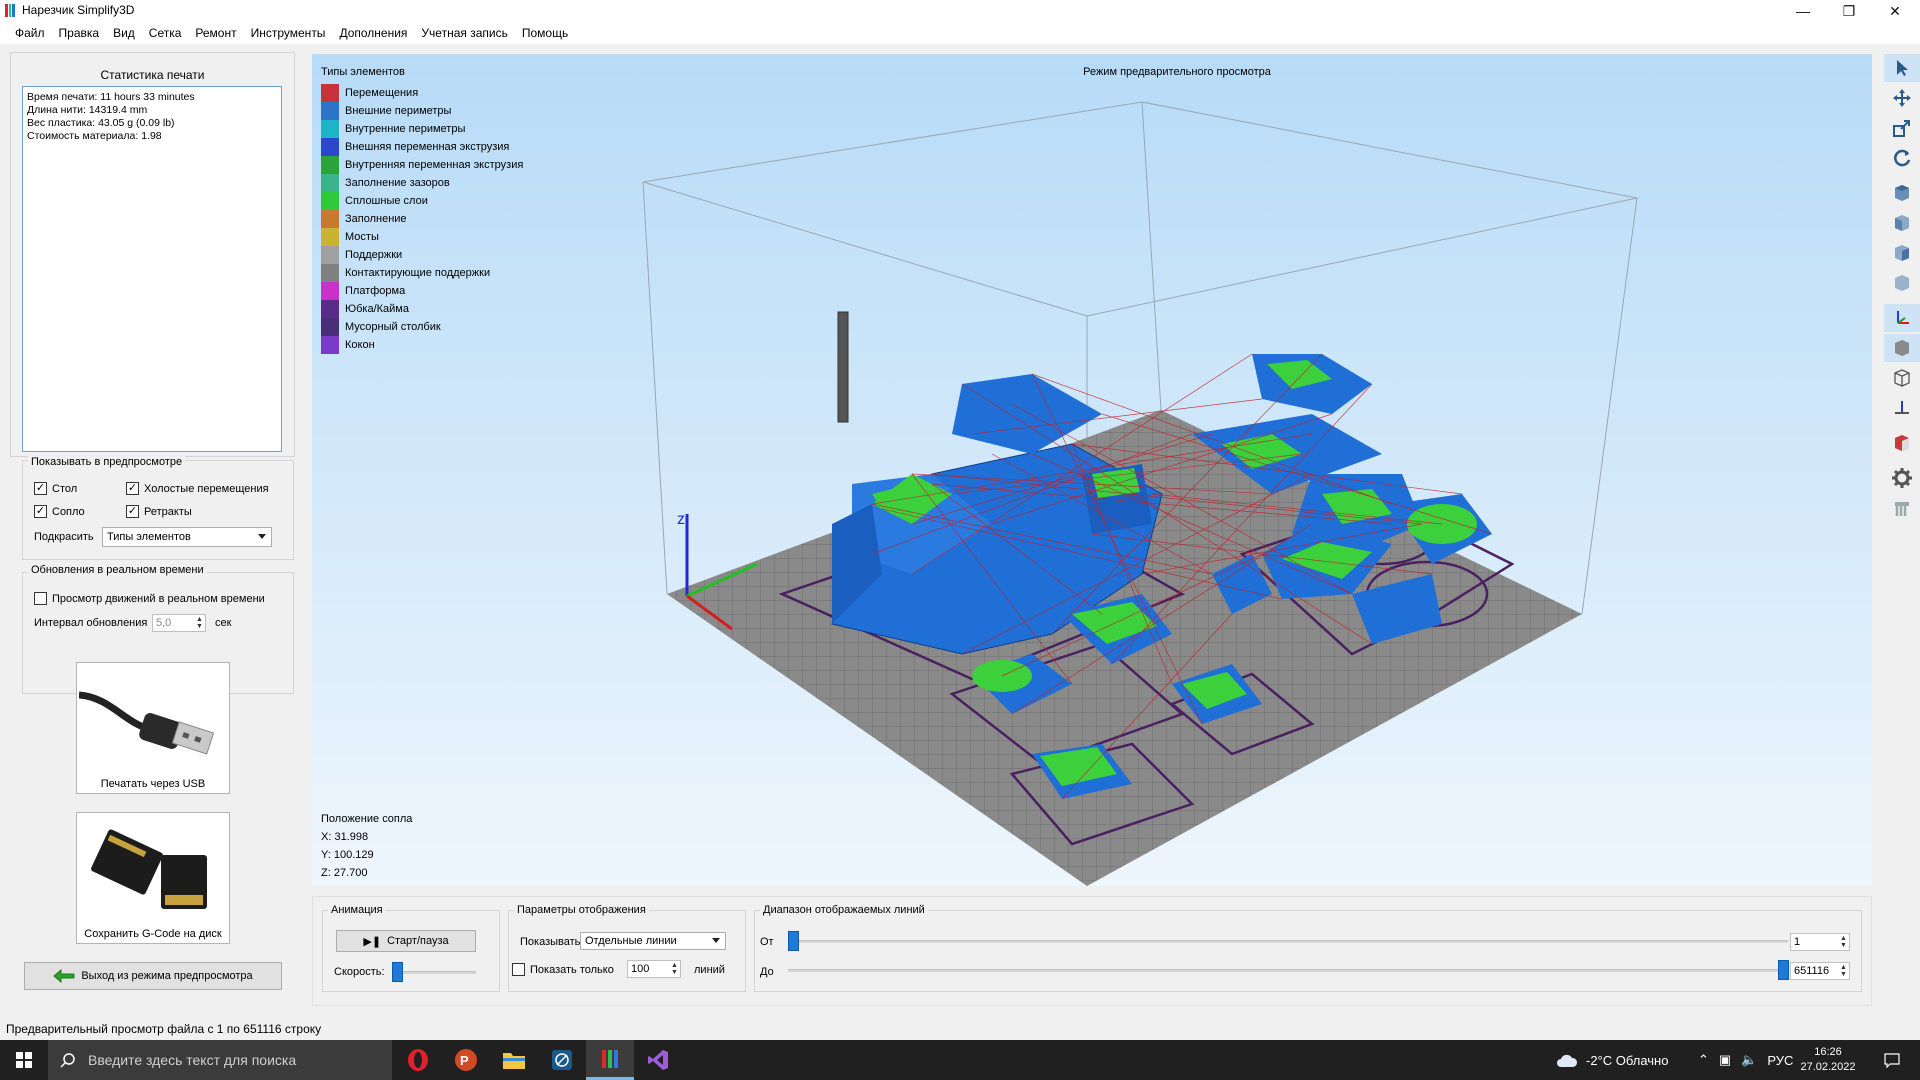 The image size is (1920, 1080). I want to click on range-from-spinbox: 1 ▲ ▼, so click(1820, 942).